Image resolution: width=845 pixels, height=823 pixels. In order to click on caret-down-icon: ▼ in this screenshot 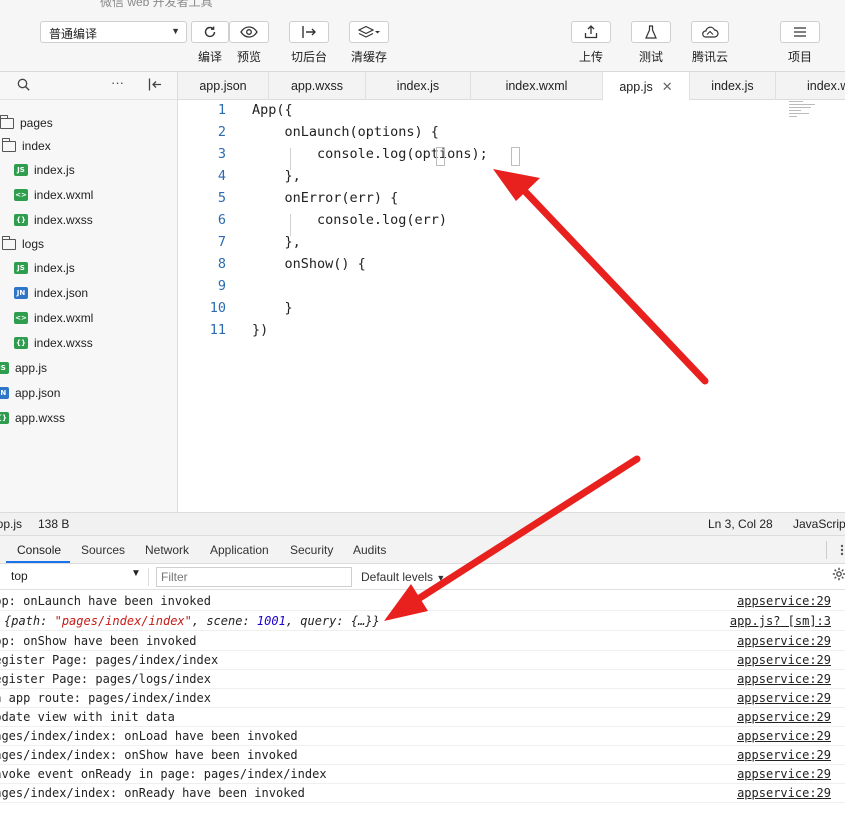, I will do `click(136, 573)`.